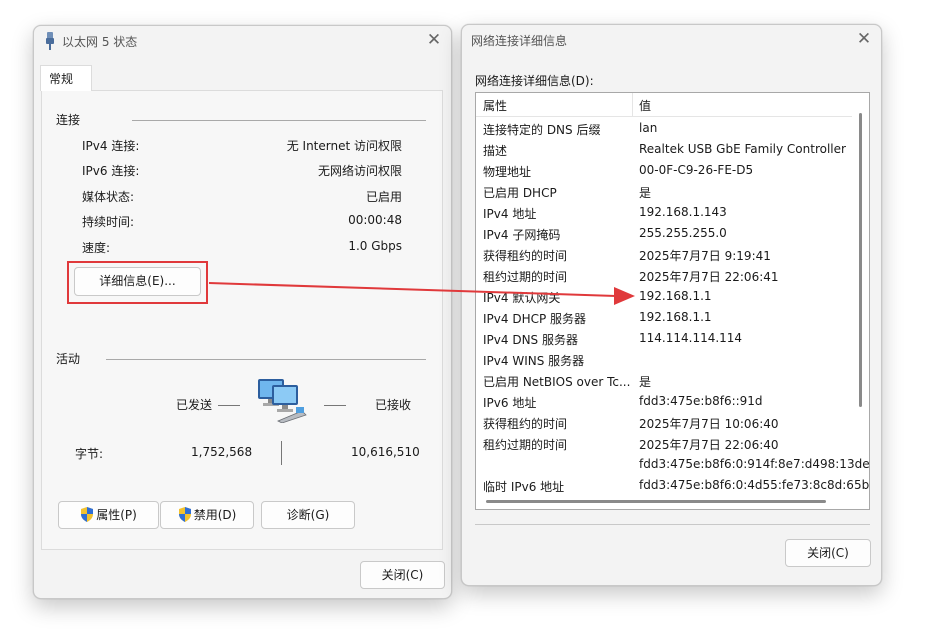 The height and width of the screenshot is (637, 932). What do you see at coordinates (530, 340) in the screenshot?
I see `property-cell: IPv4 DNS 服务器` at bounding box center [530, 340].